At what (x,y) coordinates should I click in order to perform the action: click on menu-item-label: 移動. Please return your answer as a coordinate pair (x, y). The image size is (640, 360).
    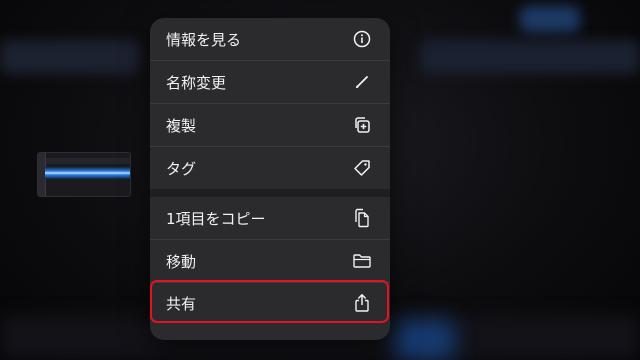
    Looking at the image, I should click on (181, 261).